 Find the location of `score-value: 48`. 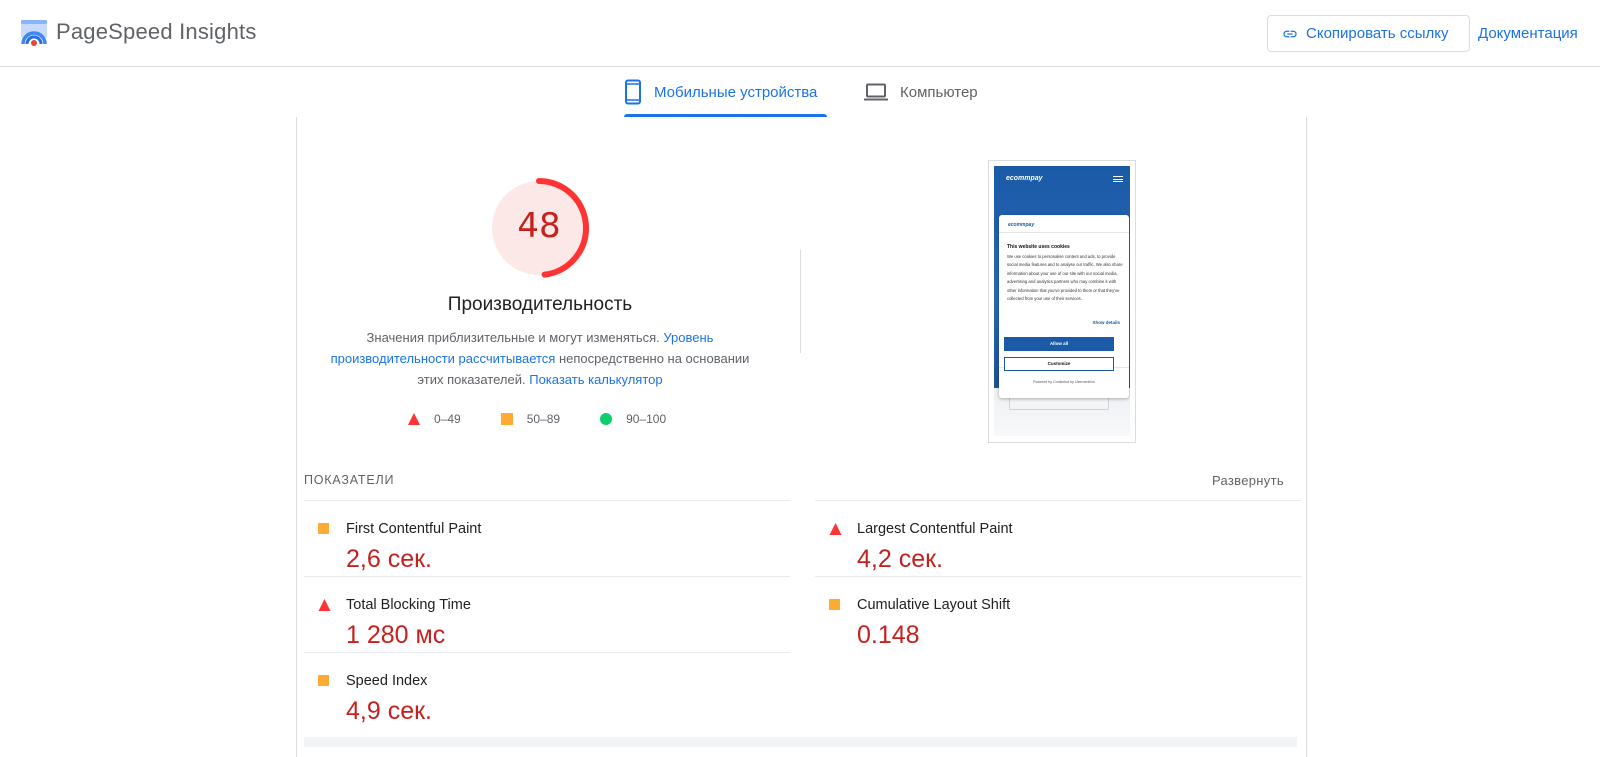

score-value: 48 is located at coordinates (539, 226).